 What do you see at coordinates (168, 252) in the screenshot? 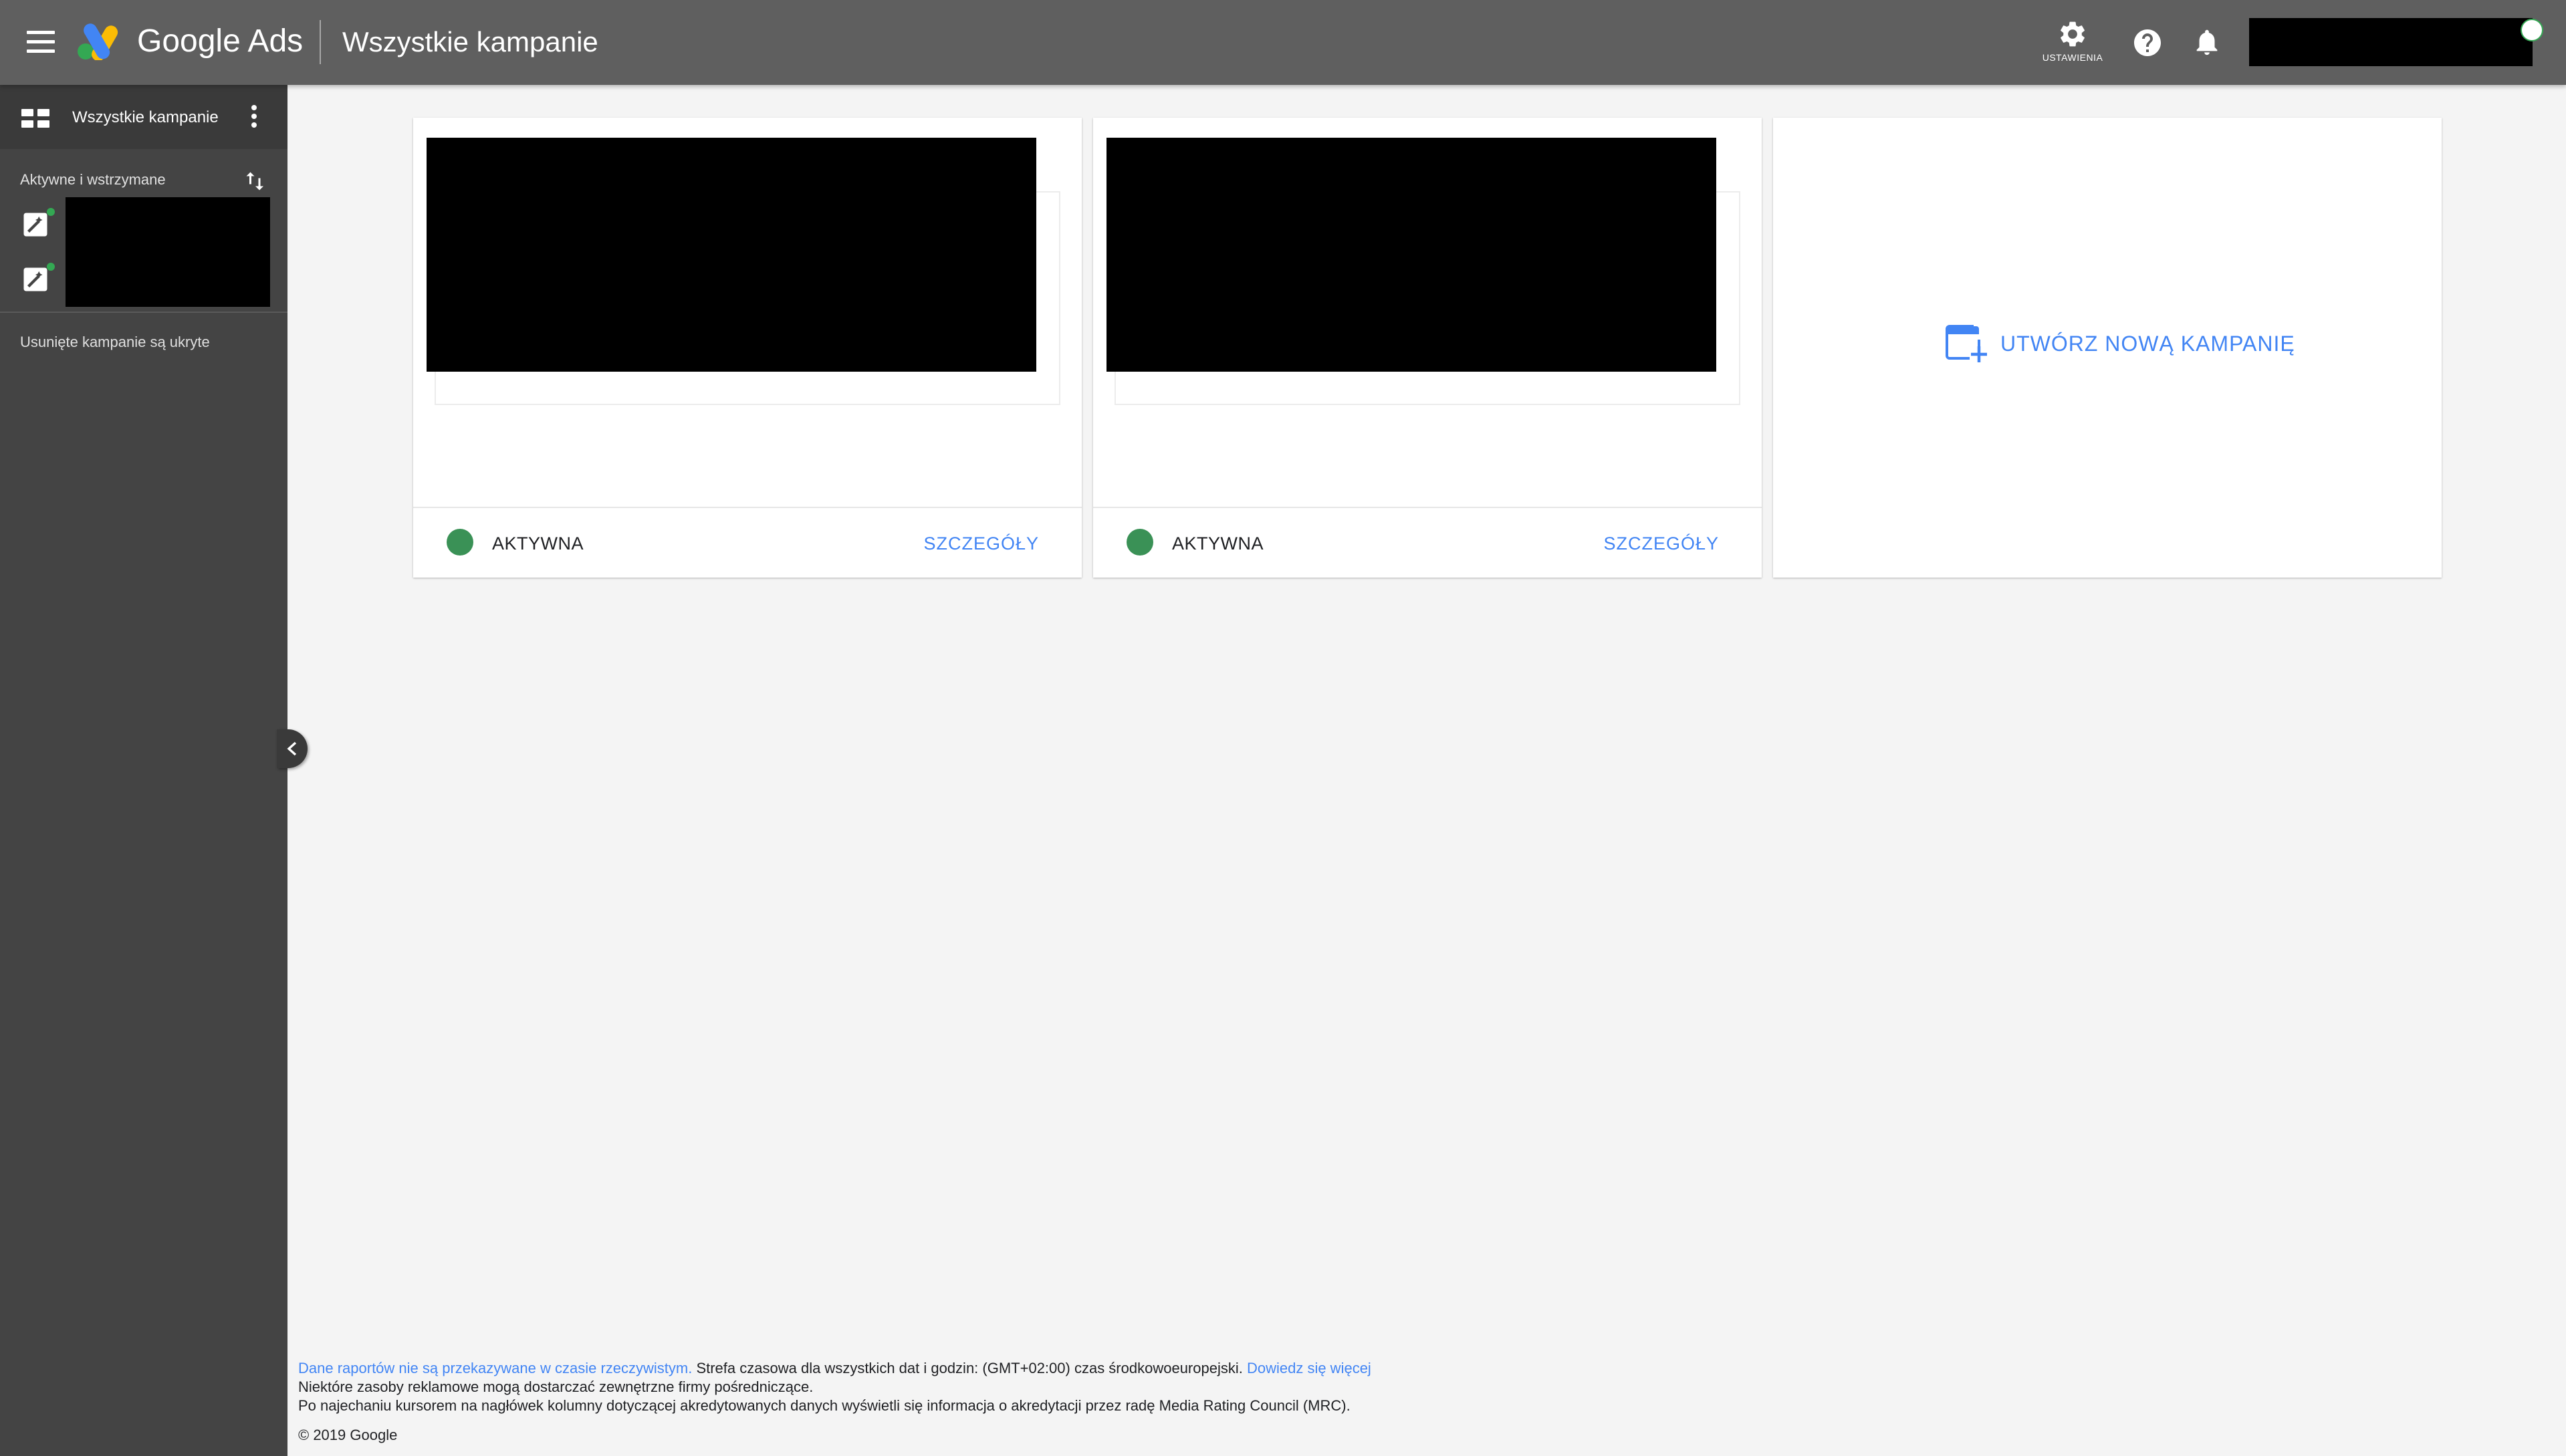
I see `campaign-names-redacted` at bounding box center [168, 252].